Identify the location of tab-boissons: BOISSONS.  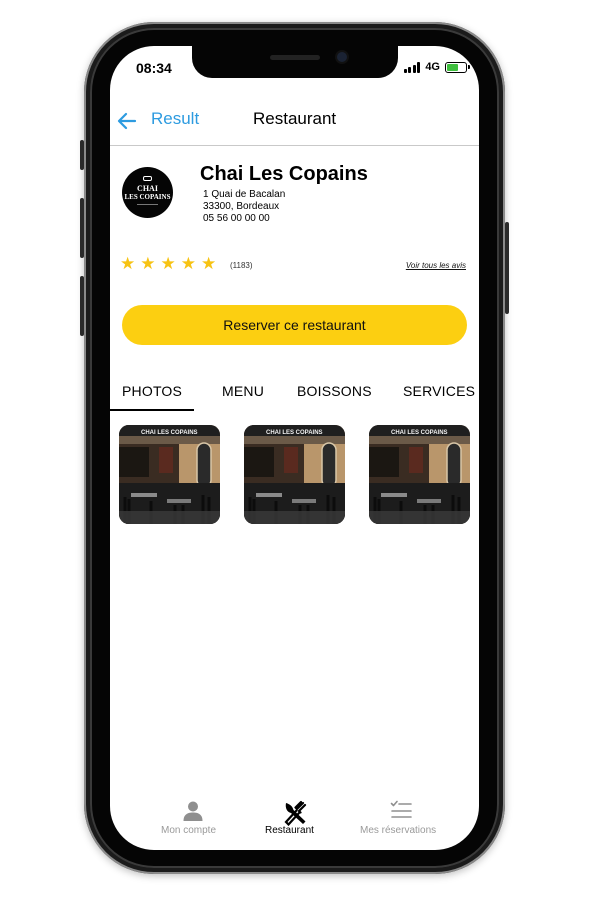
(334, 391).